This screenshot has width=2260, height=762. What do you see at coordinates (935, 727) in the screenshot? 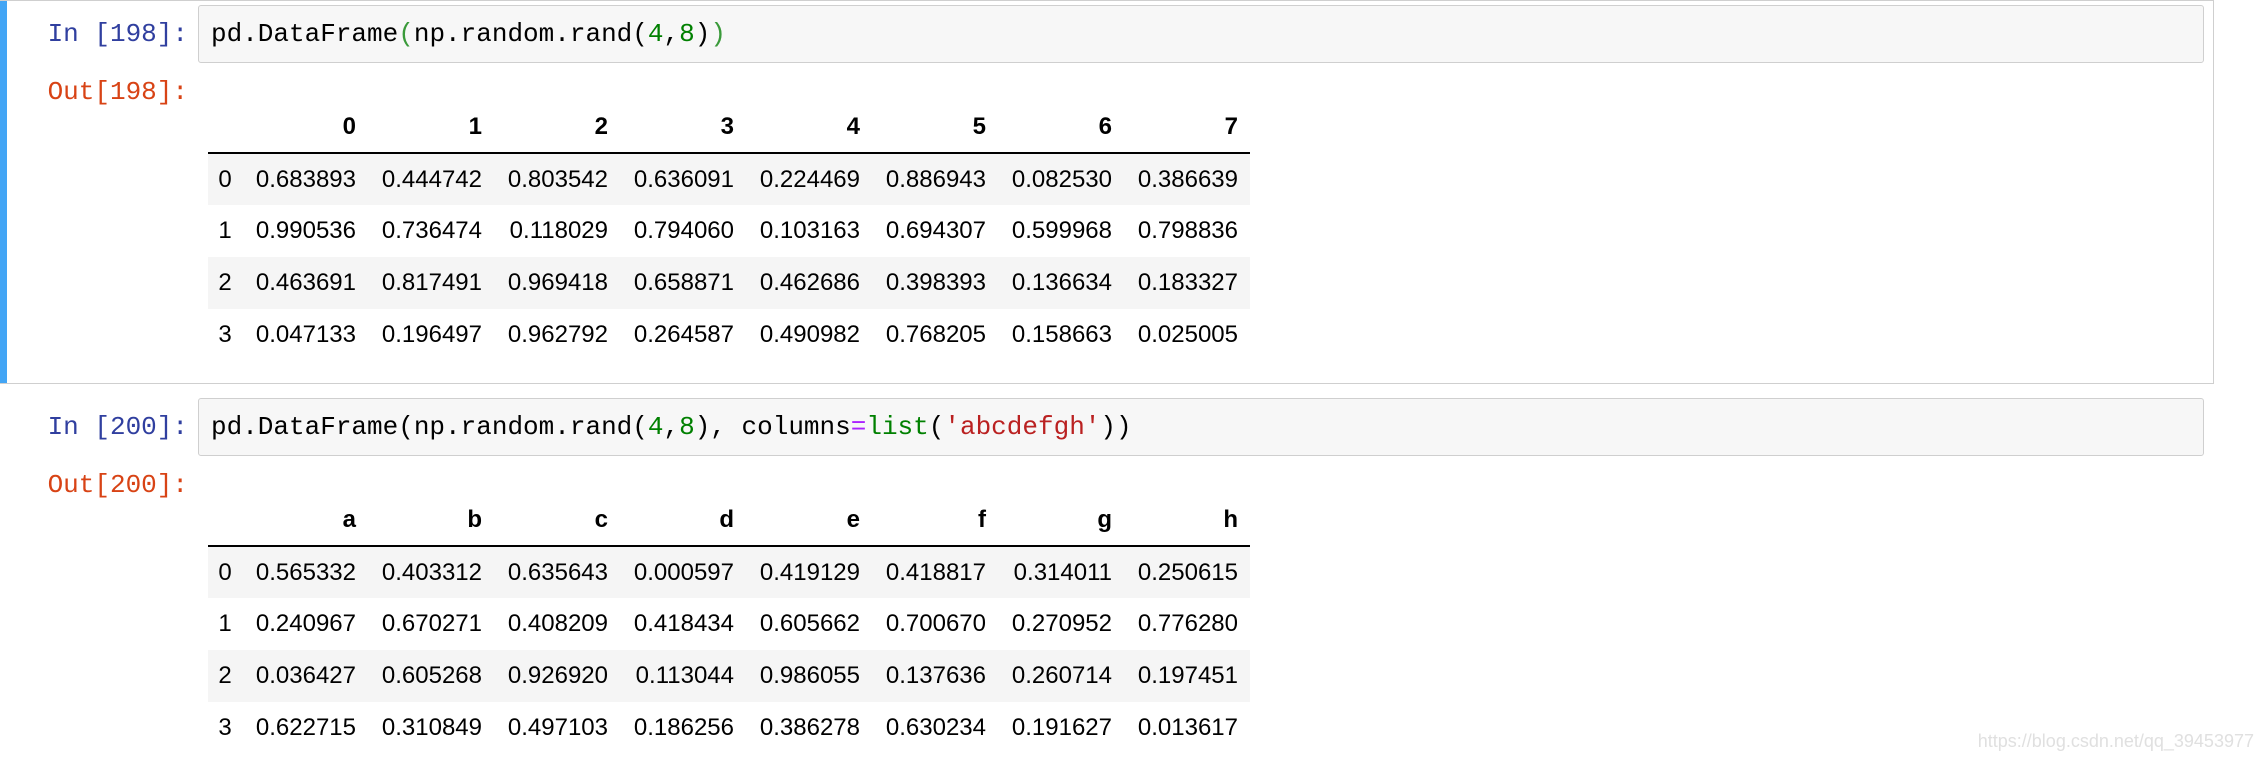
I see `table-cell: 0.630234` at bounding box center [935, 727].